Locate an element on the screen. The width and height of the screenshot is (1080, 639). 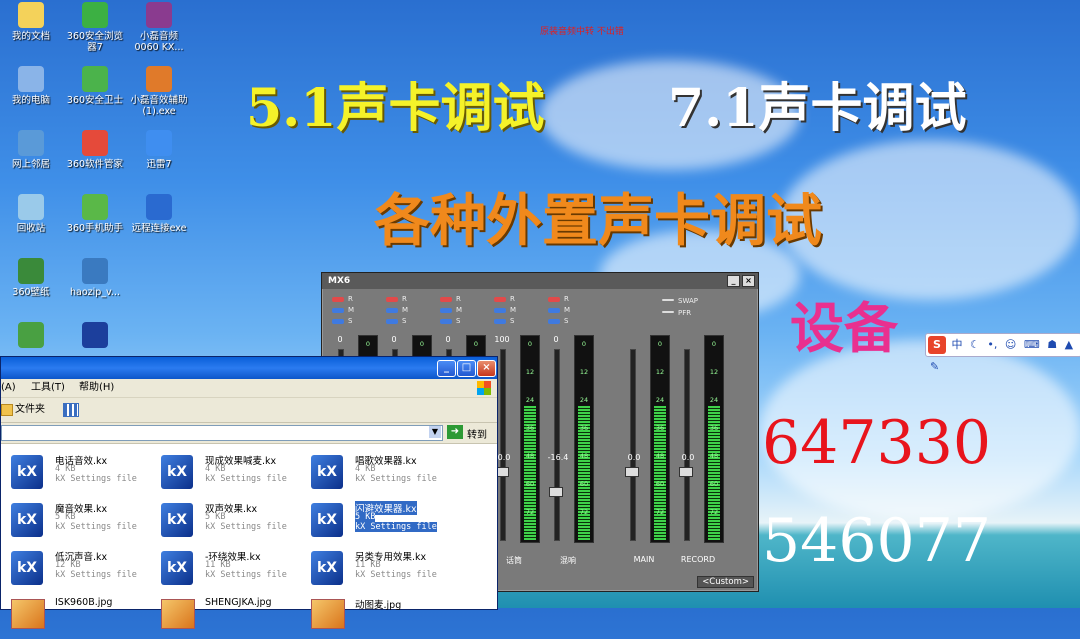
file-size: 12 KB is located at coordinates (68, 565).